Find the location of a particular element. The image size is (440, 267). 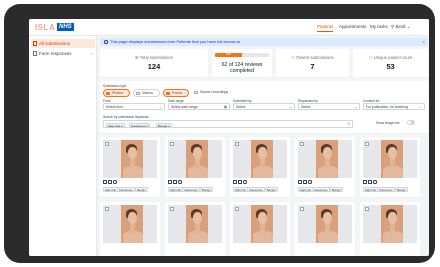

checkbox-icon is located at coordinates (108, 93).